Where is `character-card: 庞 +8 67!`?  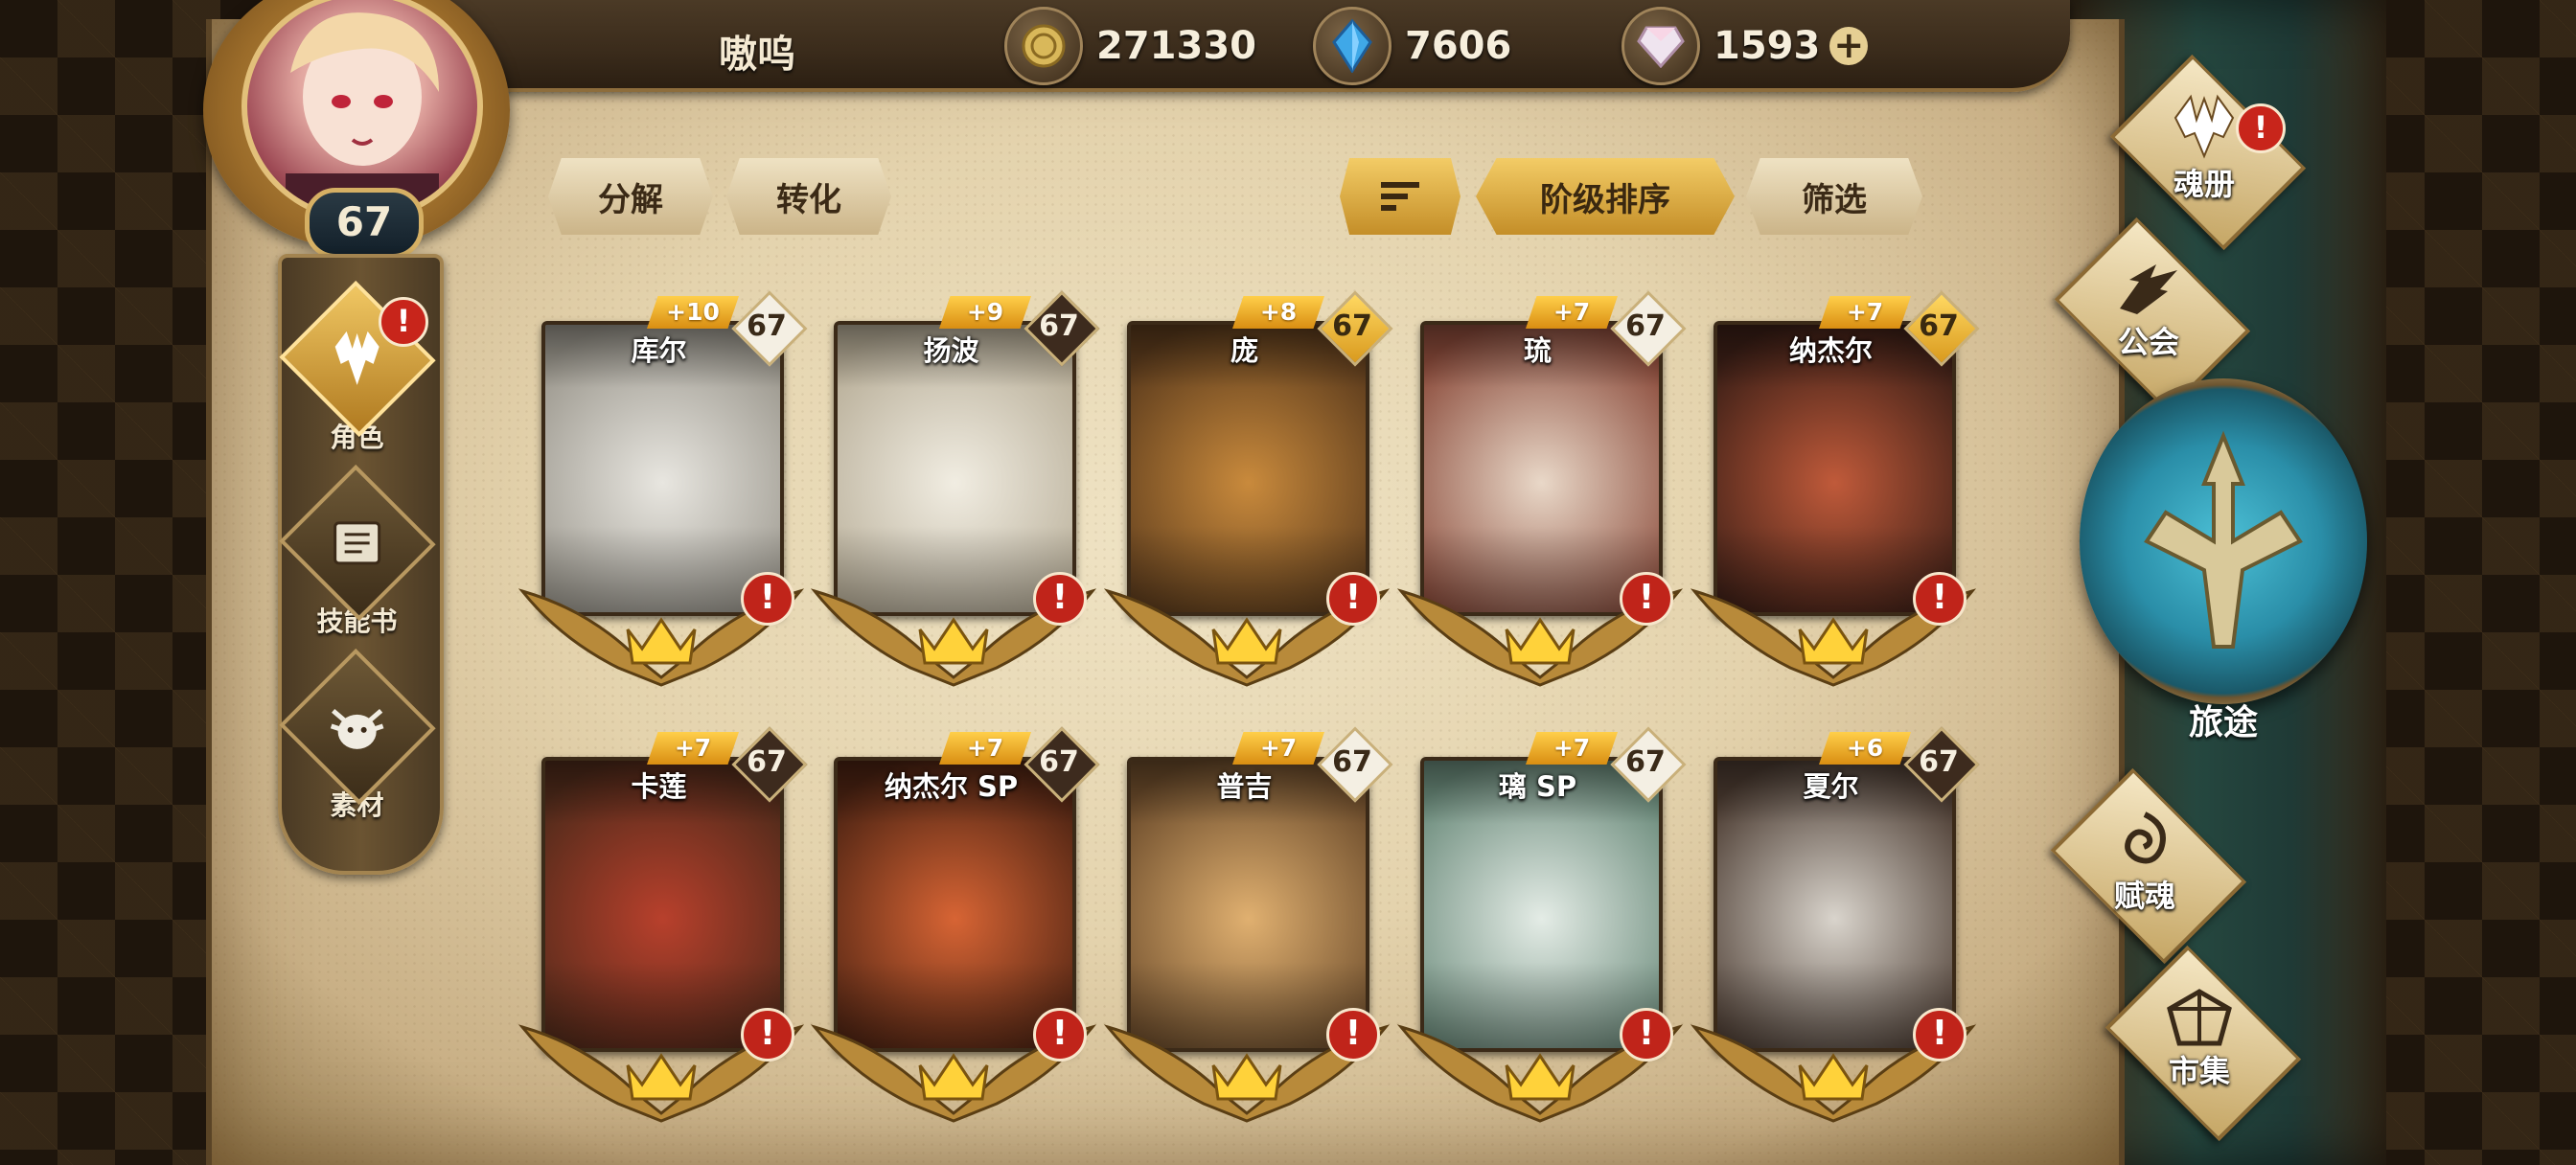
character-card: 庞 +8 67! is located at coordinates (1247, 493).